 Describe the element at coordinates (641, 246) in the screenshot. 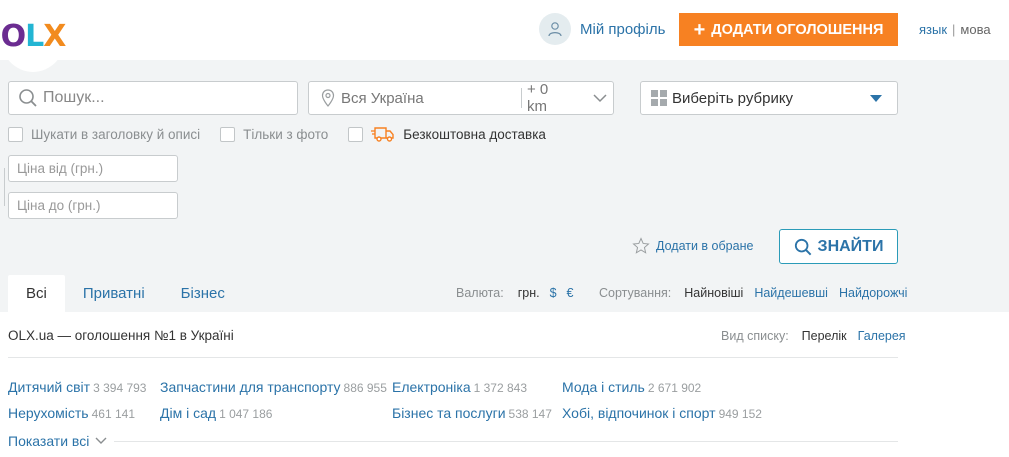

I see `star-icon` at that location.